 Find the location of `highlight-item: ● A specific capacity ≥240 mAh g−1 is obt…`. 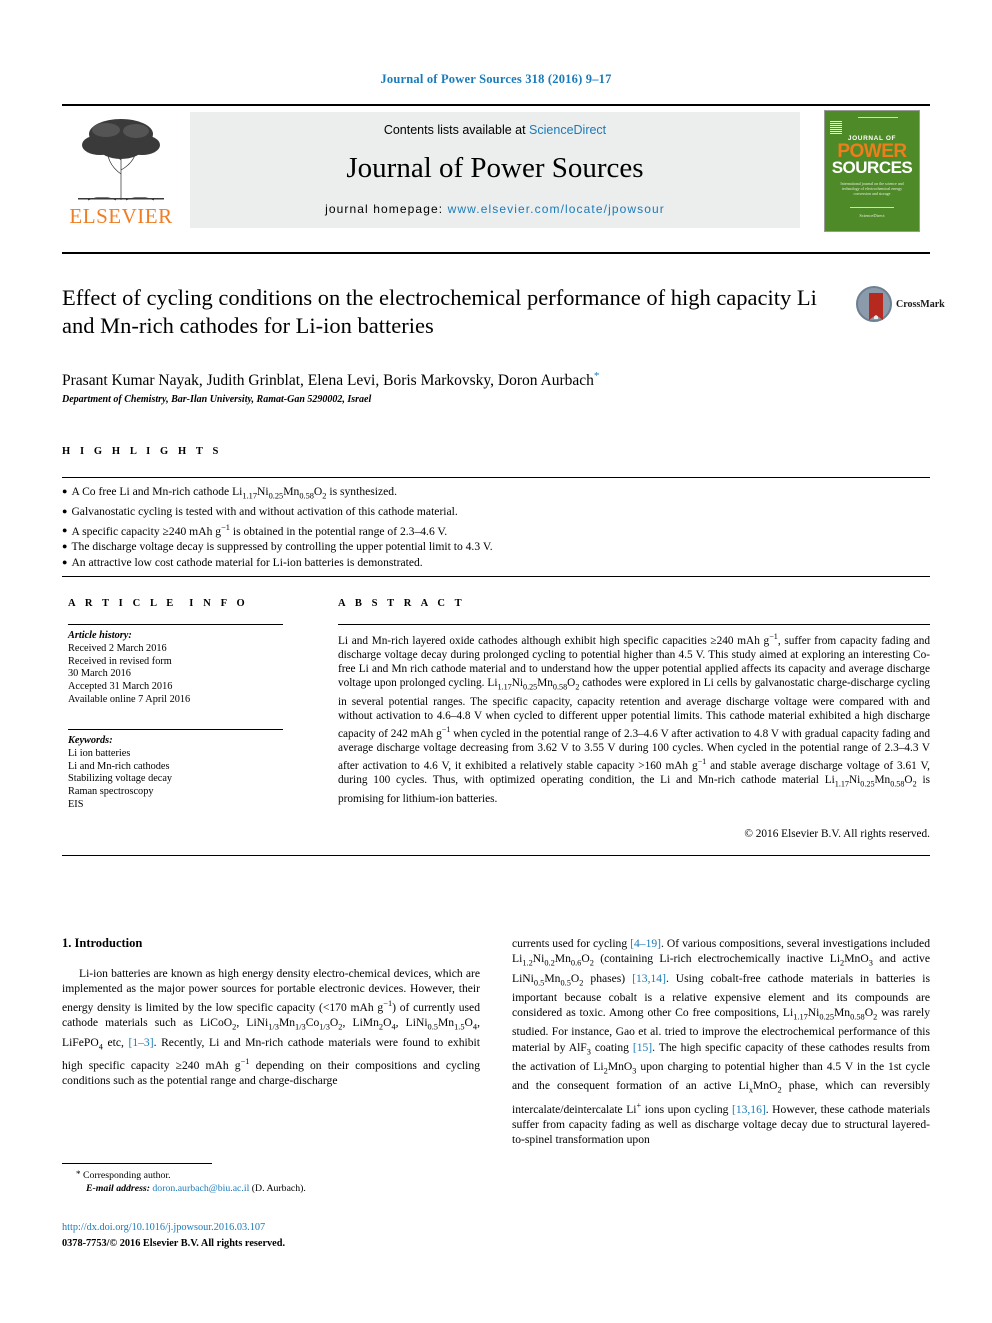

highlight-item: ● A specific capacity ≥240 mAh g−1 is obt… is located at coordinates (255, 530).